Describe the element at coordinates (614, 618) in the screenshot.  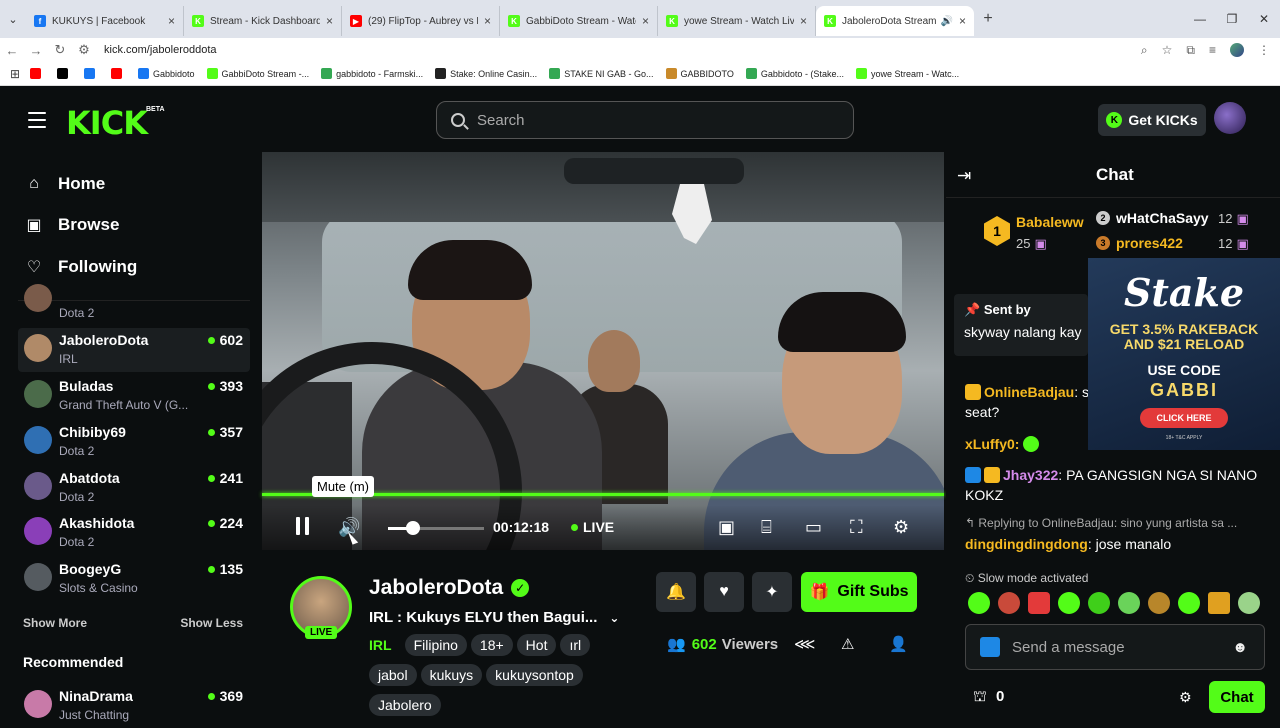
I see `chevron-down-icon: ⌄` at that location.